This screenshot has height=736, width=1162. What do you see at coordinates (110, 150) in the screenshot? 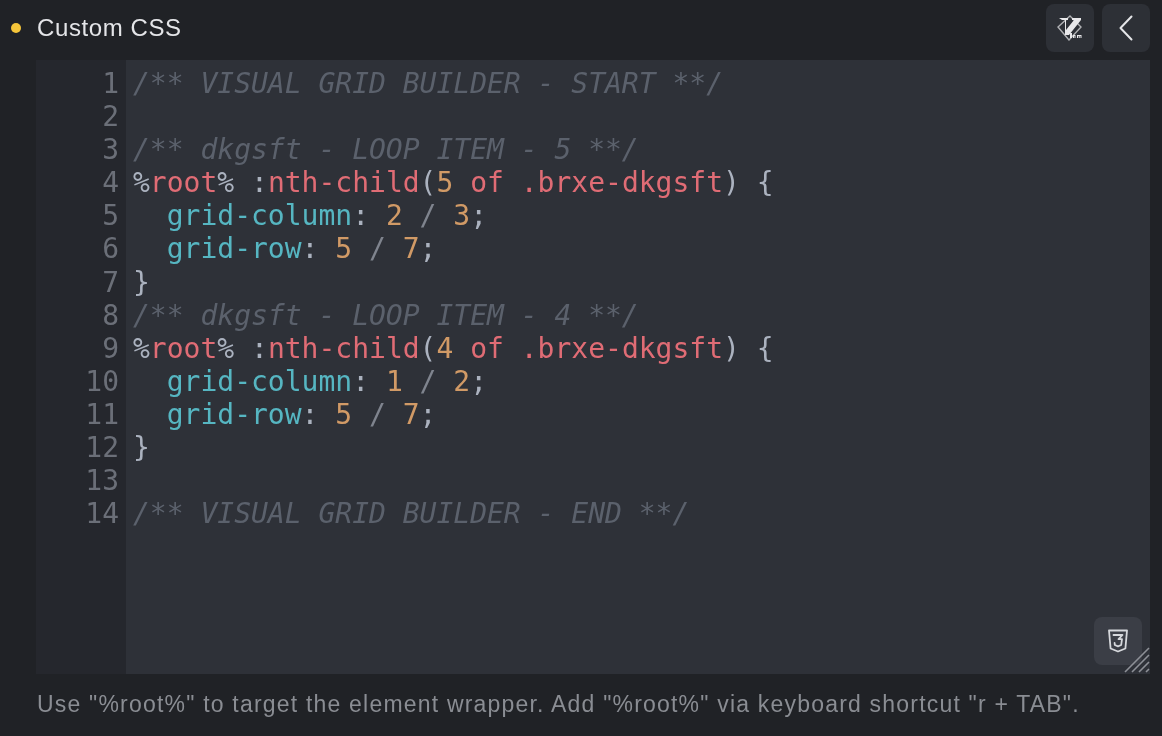
I see `line-number: 3` at bounding box center [110, 150].